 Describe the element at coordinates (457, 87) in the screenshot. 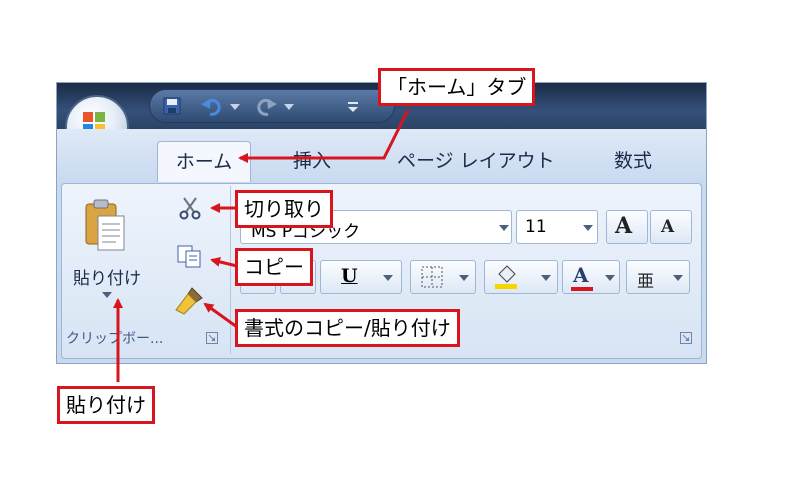

I see `callout-home-tab: 「ホーム」タブ` at that location.